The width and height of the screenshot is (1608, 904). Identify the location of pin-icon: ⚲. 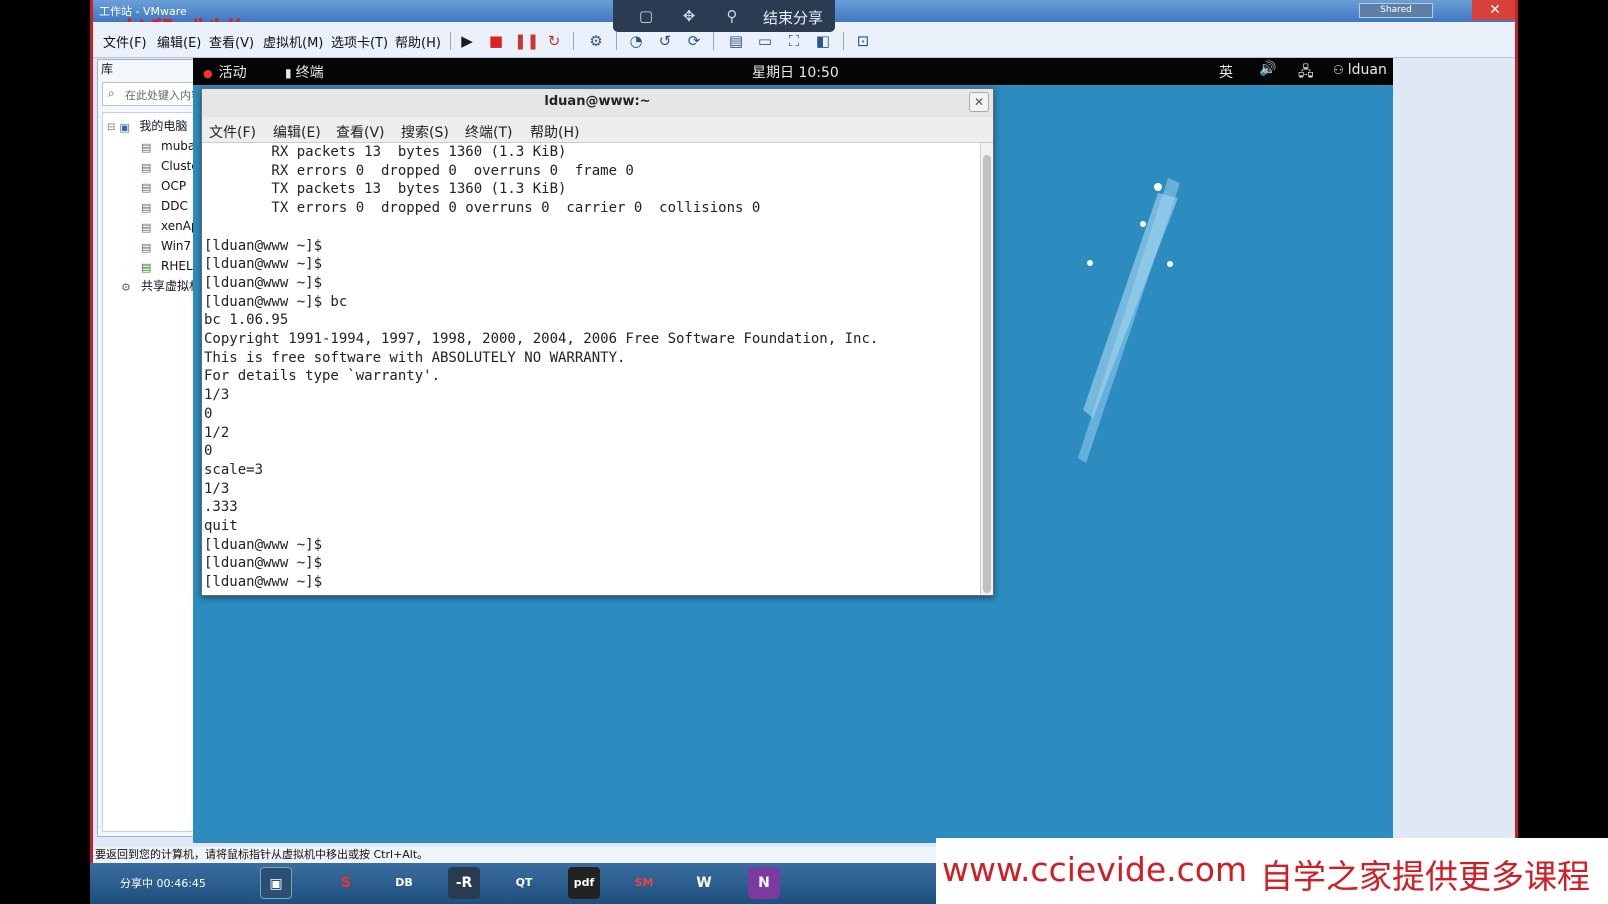
(732, 16).